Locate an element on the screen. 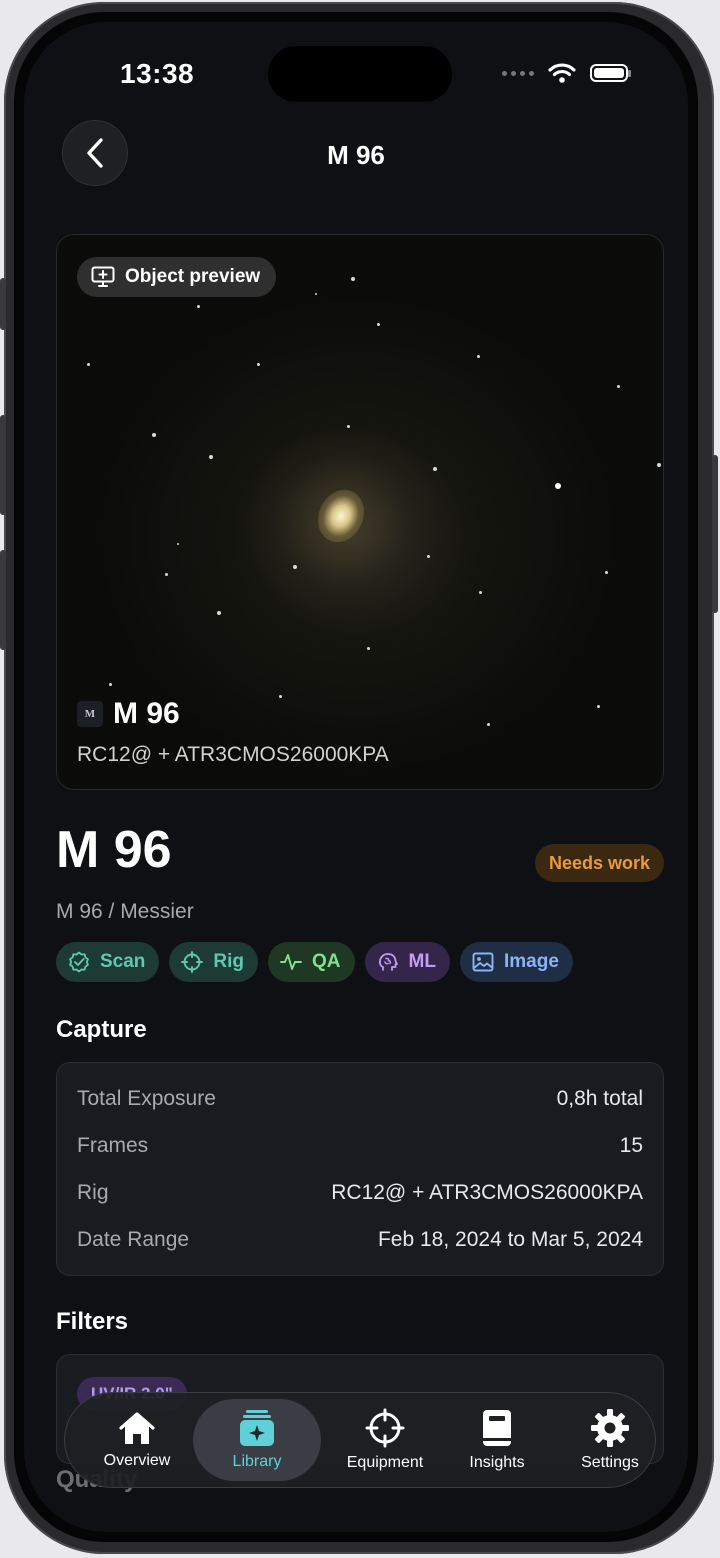 This screenshot has height=1558, width=720. monitor-plus-icon is located at coordinates (103, 276).